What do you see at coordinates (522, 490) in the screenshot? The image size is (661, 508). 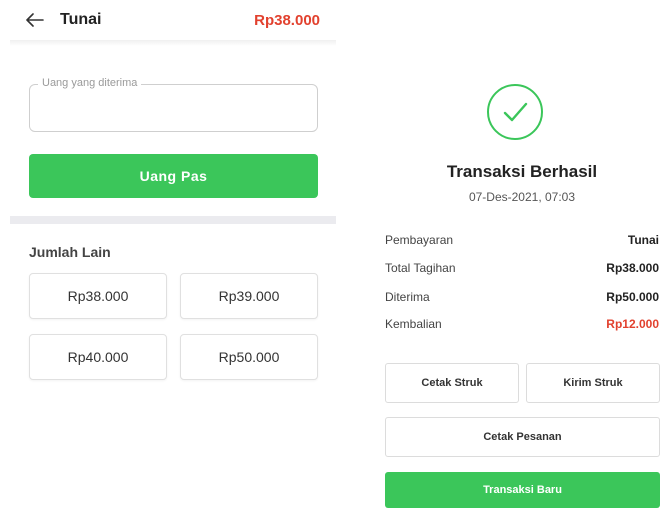 I see `new-transaction-button: Transaksi Baru` at bounding box center [522, 490].